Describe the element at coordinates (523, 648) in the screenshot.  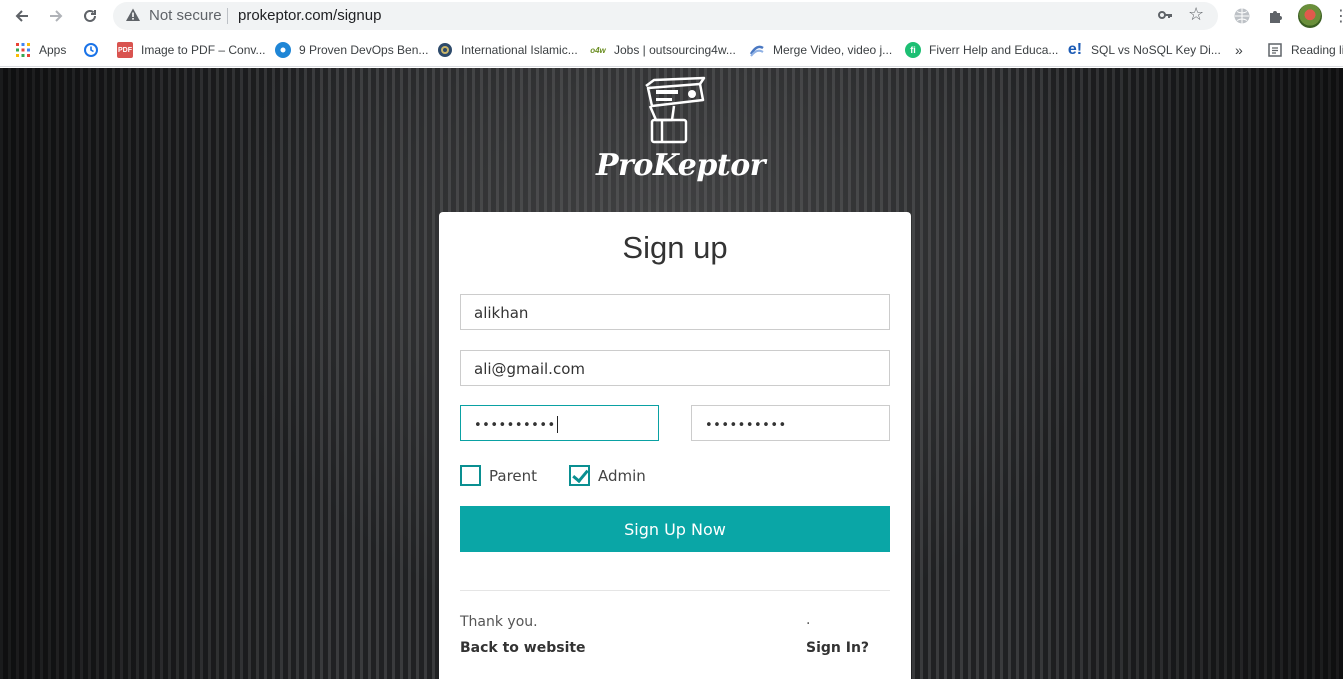
I see `back-to-website-link: Back to website` at that location.